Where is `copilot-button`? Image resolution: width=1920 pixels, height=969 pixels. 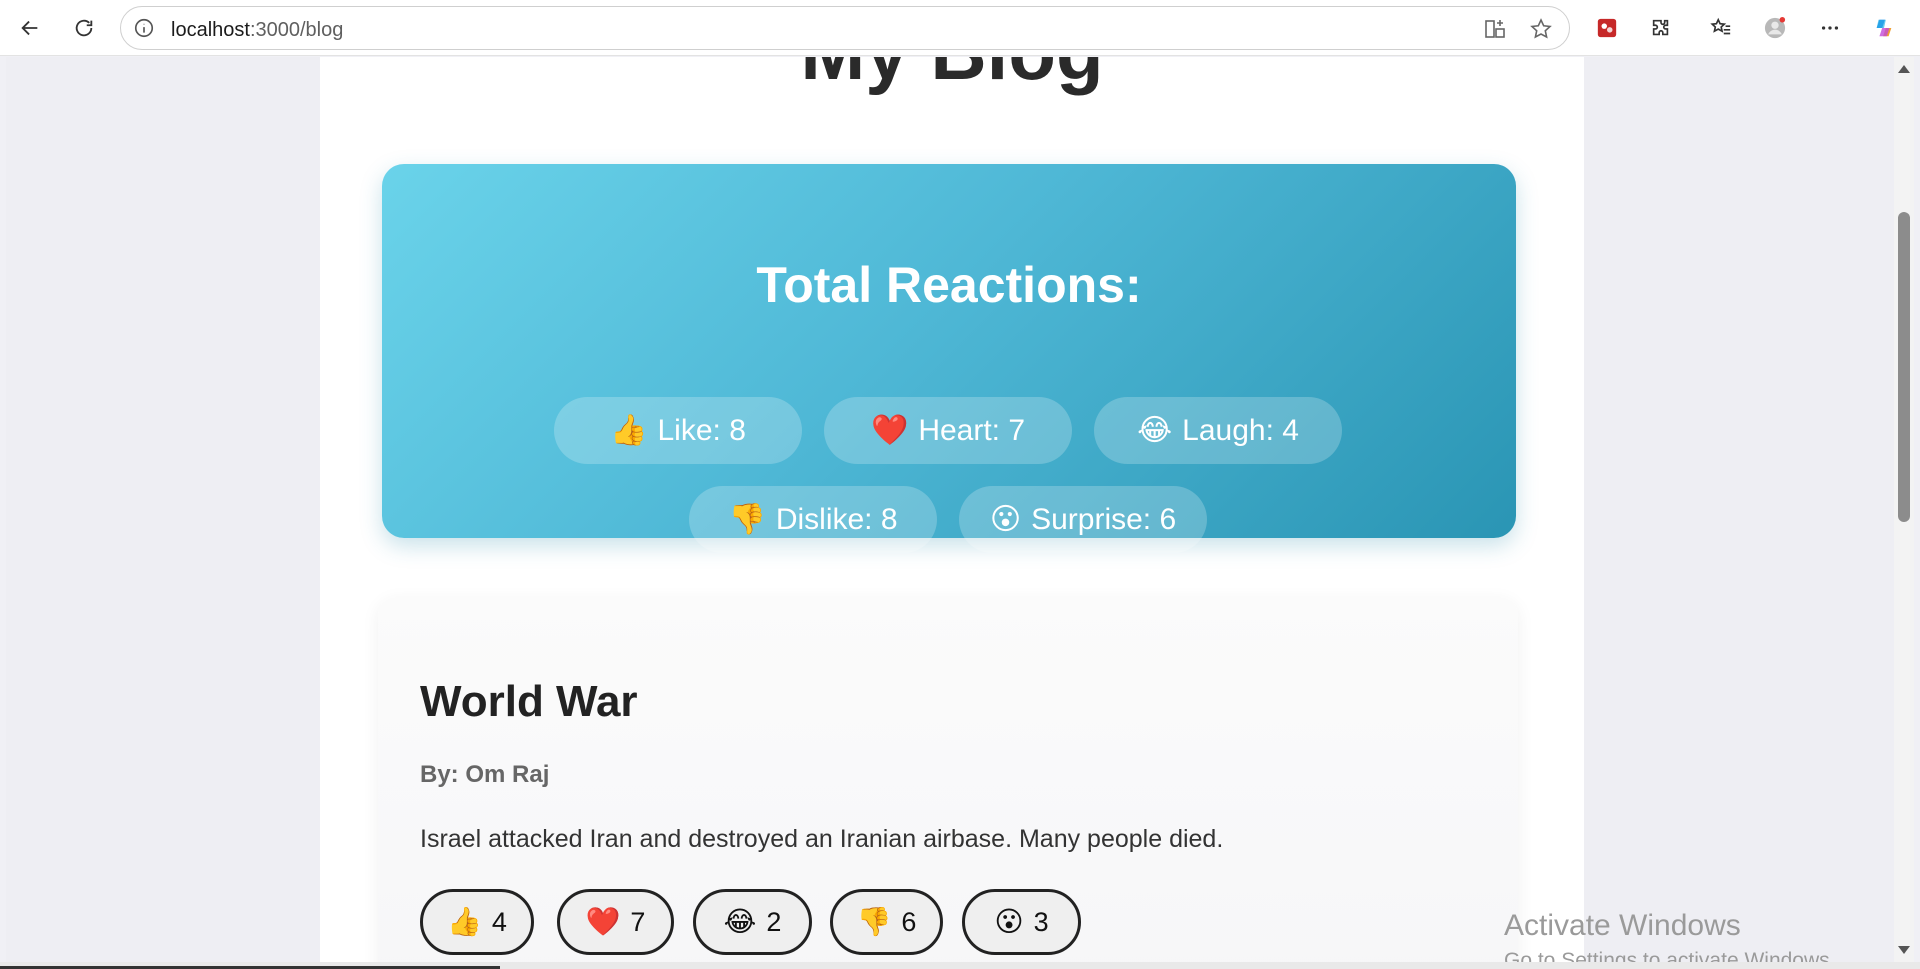 copilot-button is located at coordinates (1884, 28).